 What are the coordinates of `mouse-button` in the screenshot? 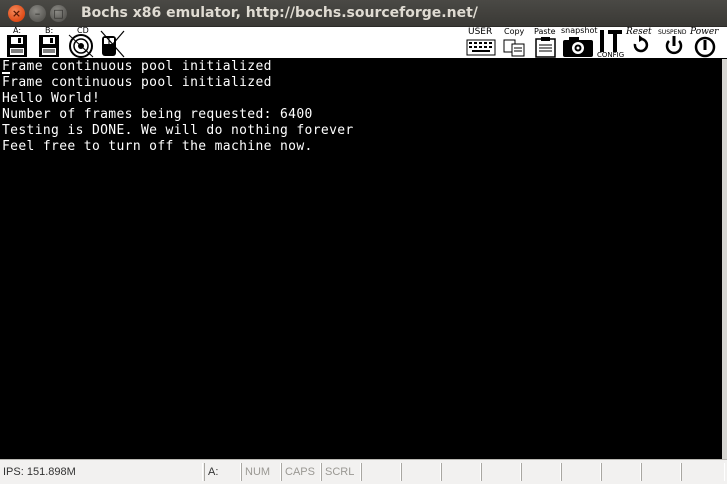 It's located at (112, 43).